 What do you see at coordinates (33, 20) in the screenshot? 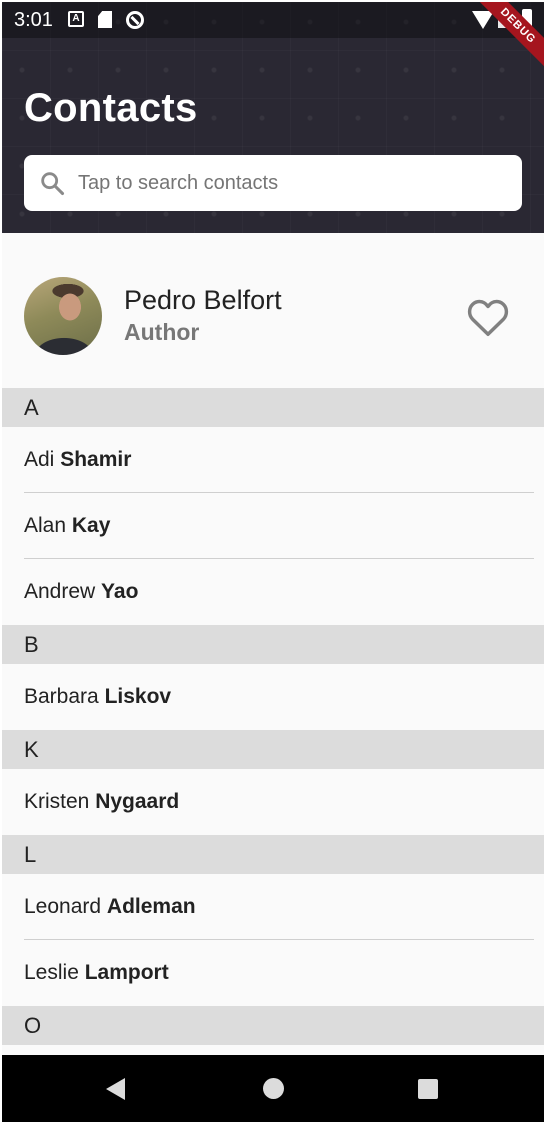
I see `status-time: 3:01` at bounding box center [33, 20].